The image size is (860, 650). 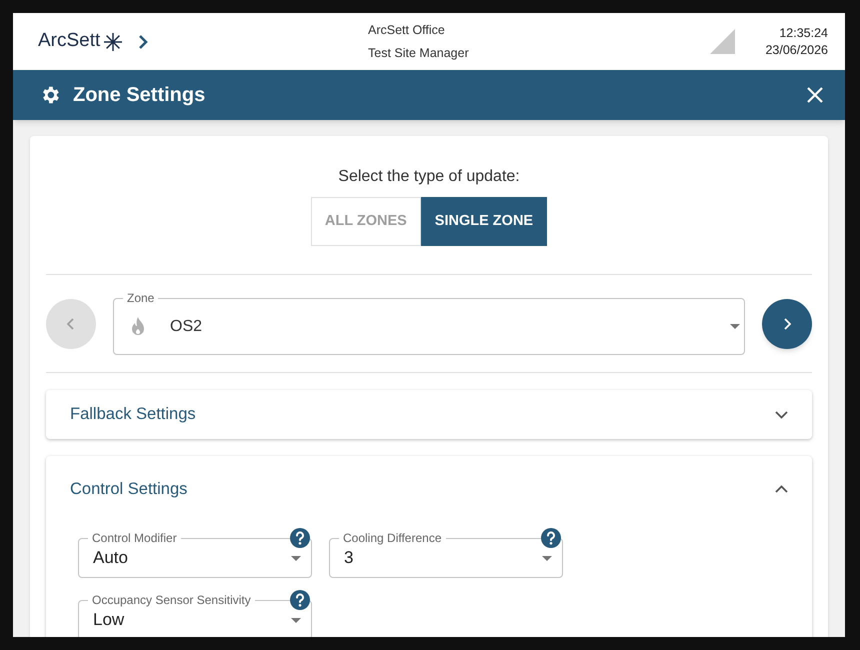 I want to click on field-value: Auto, so click(x=110, y=558).